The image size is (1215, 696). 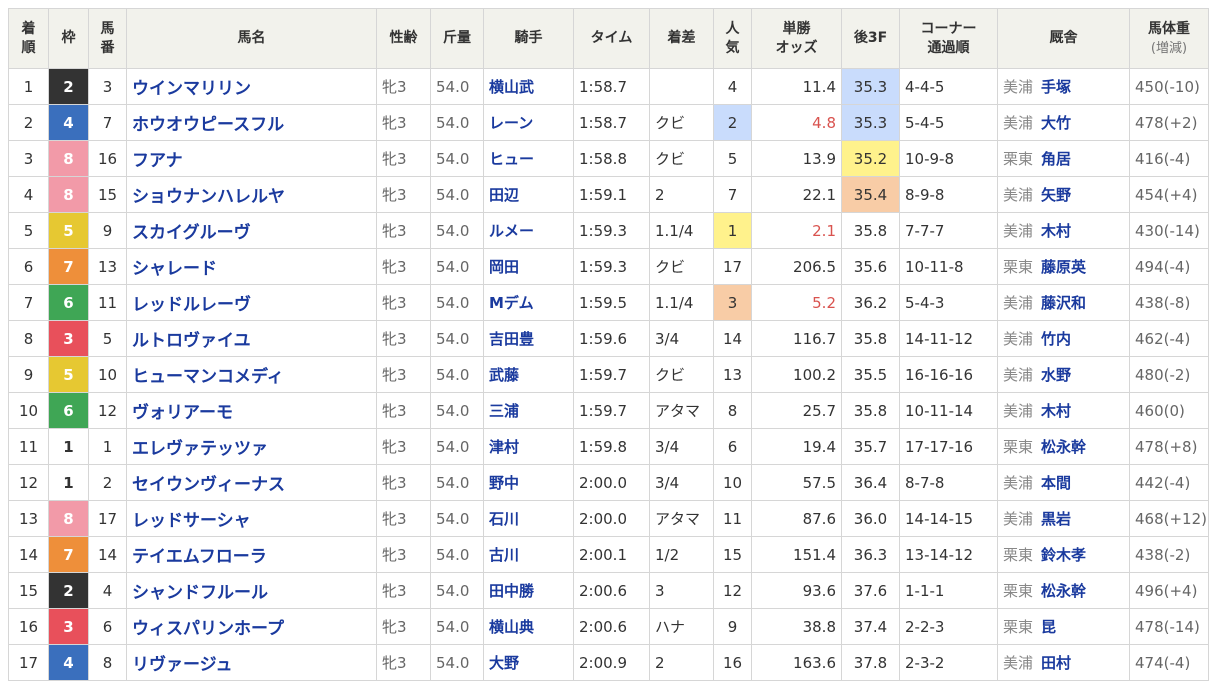 What do you see at coordinates (68, 194) in the screenshot?
I see `waku-badge: 8` at bounding box center [68, 194].